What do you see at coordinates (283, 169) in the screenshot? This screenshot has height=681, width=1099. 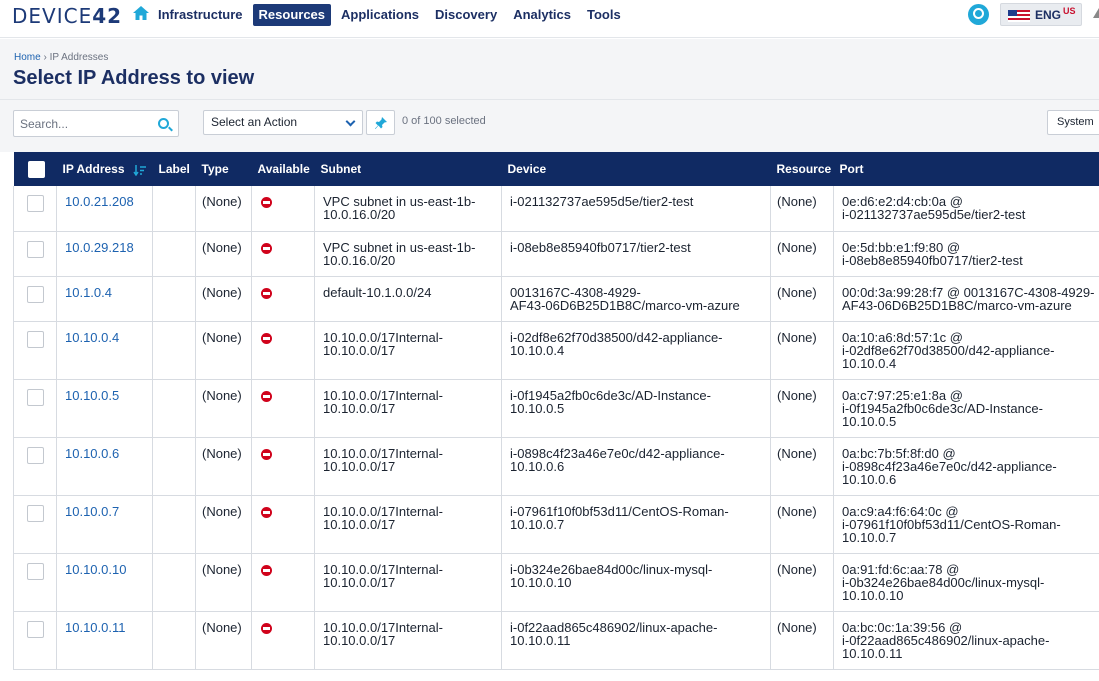 I see `col-available: Available` at bounding box center [283, 169].